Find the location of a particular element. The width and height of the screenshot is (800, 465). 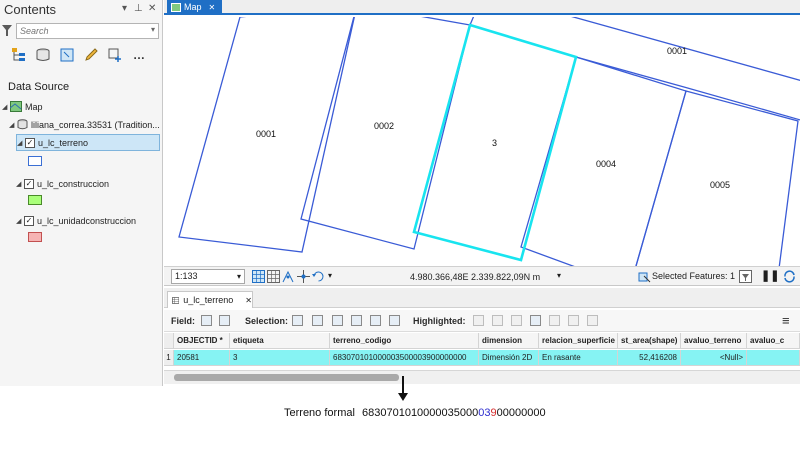

export-highlighted-icon is located at coordinates (592, 320).